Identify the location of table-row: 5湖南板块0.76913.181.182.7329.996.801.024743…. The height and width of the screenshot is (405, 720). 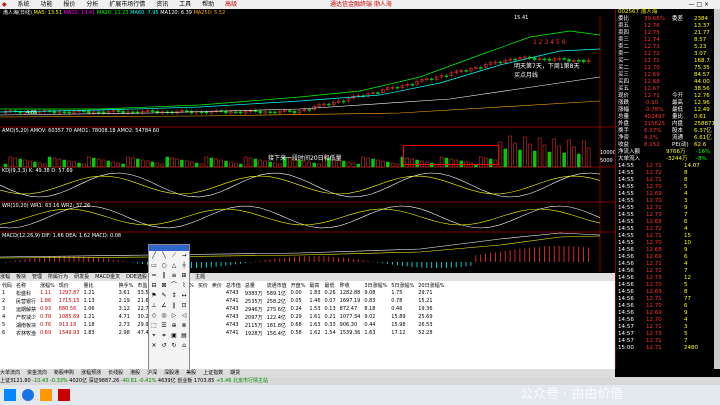
(223, 325).